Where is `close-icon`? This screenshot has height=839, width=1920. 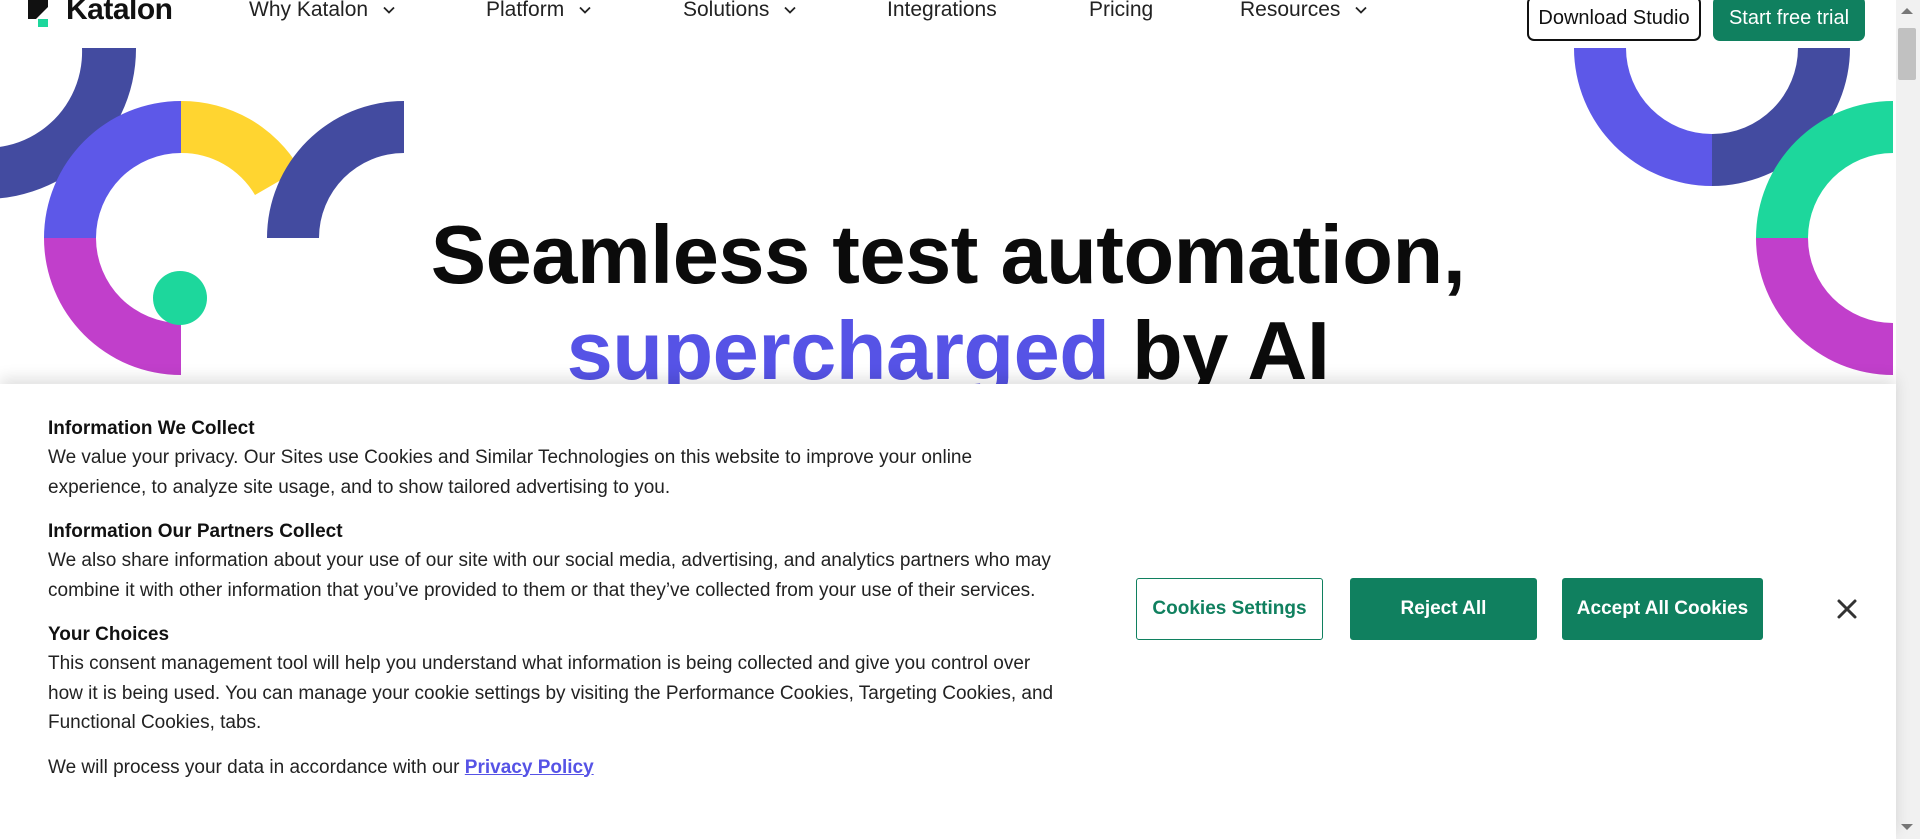 close-icon is located at coordinates (1847, 609).